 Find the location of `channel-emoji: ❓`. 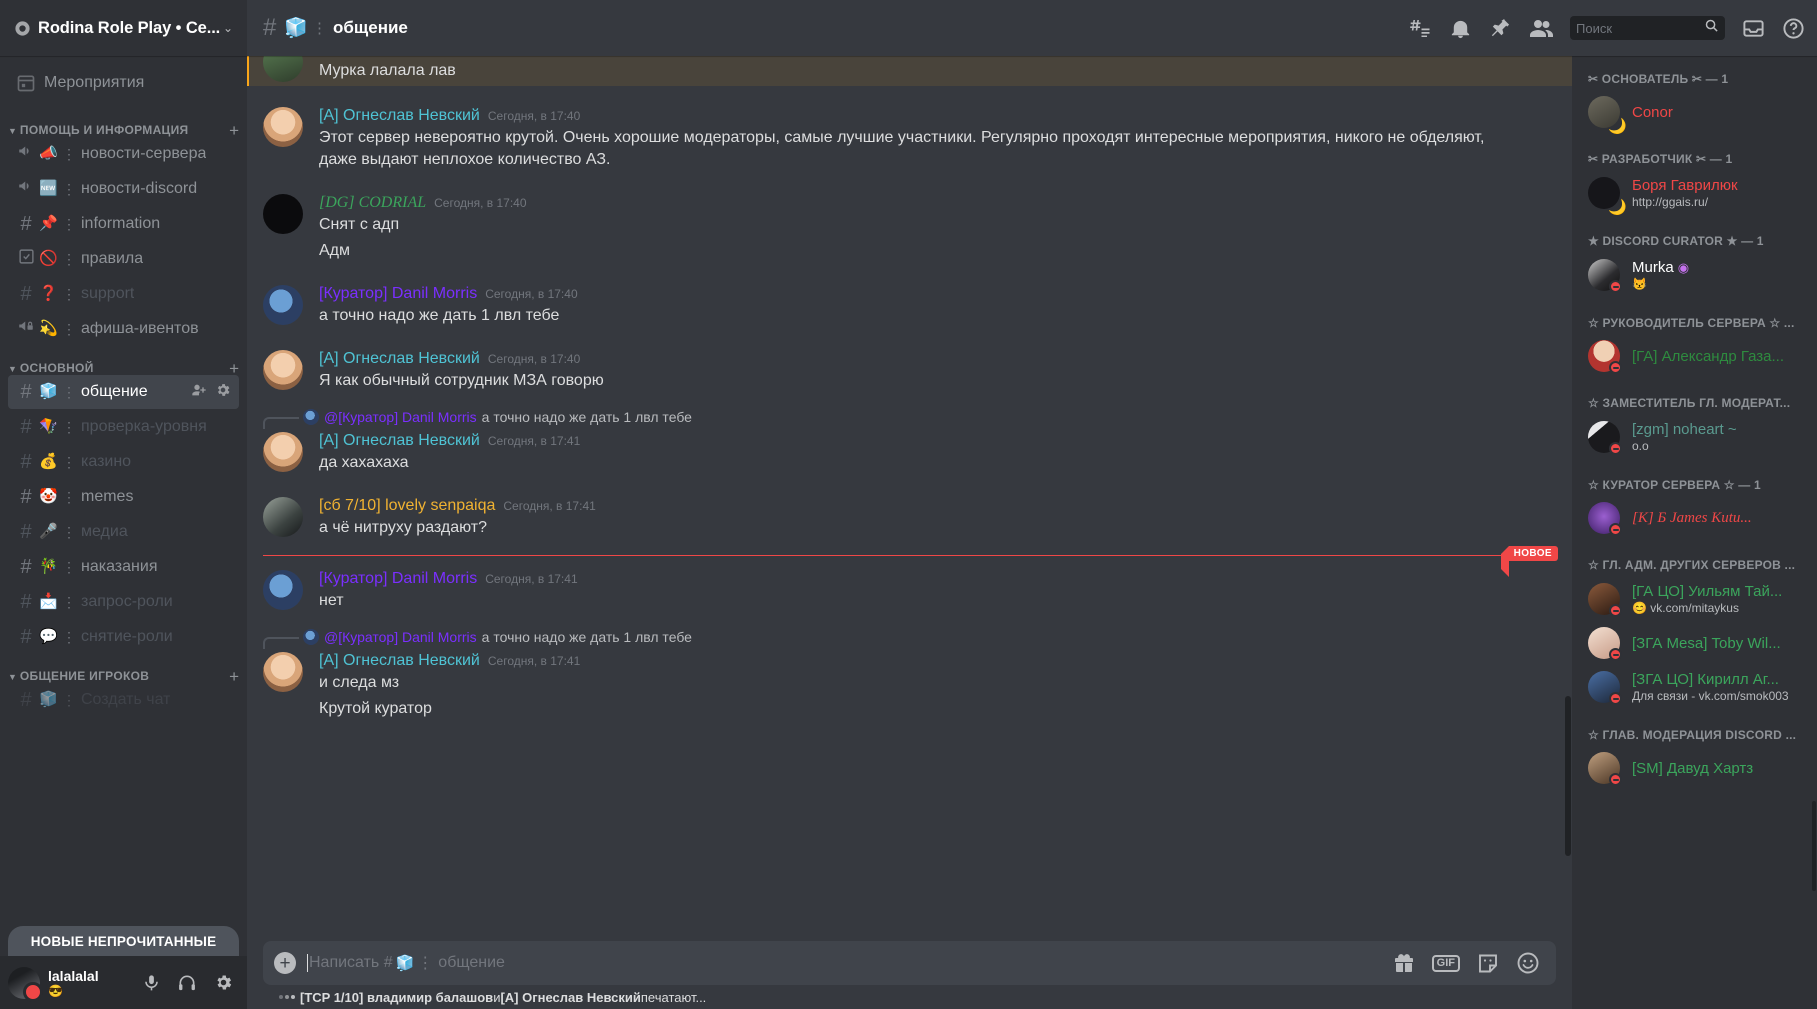

channel-emoji: ❓ is located at coordinates (48, 293).